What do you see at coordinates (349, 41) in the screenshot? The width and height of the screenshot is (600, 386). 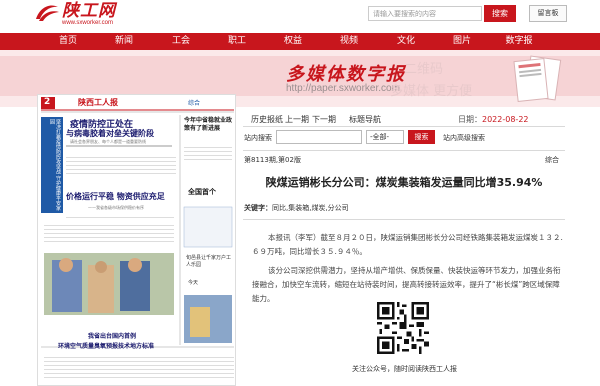 I see `nav-item-video: 视频` at bounding box center [349, 41].